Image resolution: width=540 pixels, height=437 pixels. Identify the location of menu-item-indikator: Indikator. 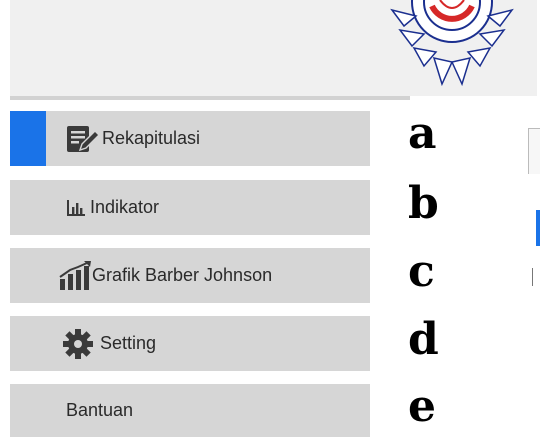
(190, 207).